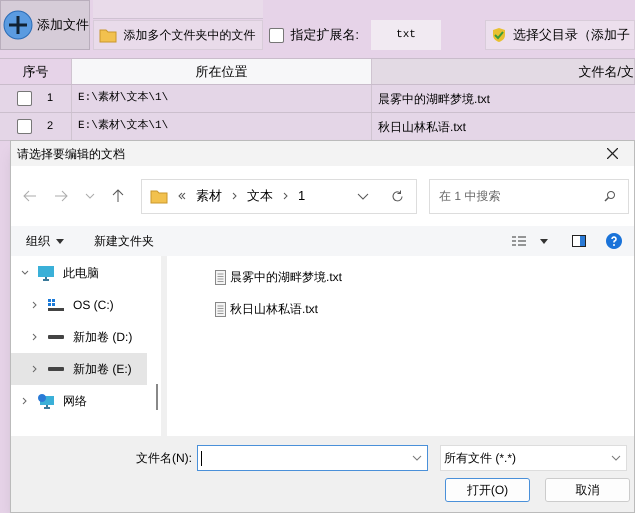  What do you see at coordinates (25, 273) in the screenshot?
I see `chevron-down-icon` at bounding box center [25, 273].